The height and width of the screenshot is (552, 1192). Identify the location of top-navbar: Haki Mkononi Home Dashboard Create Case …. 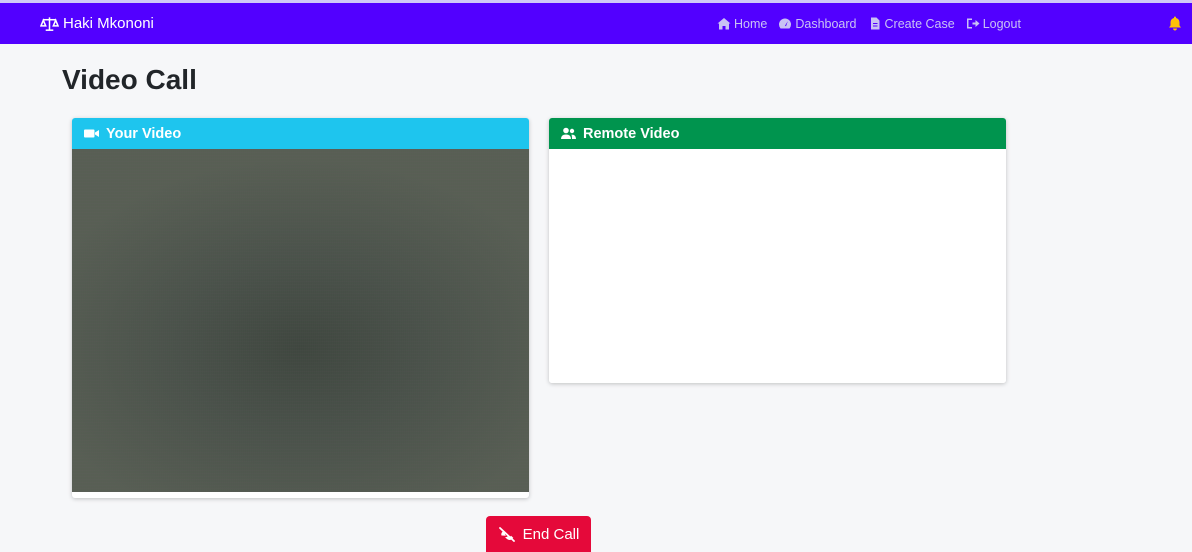
(596, 23).